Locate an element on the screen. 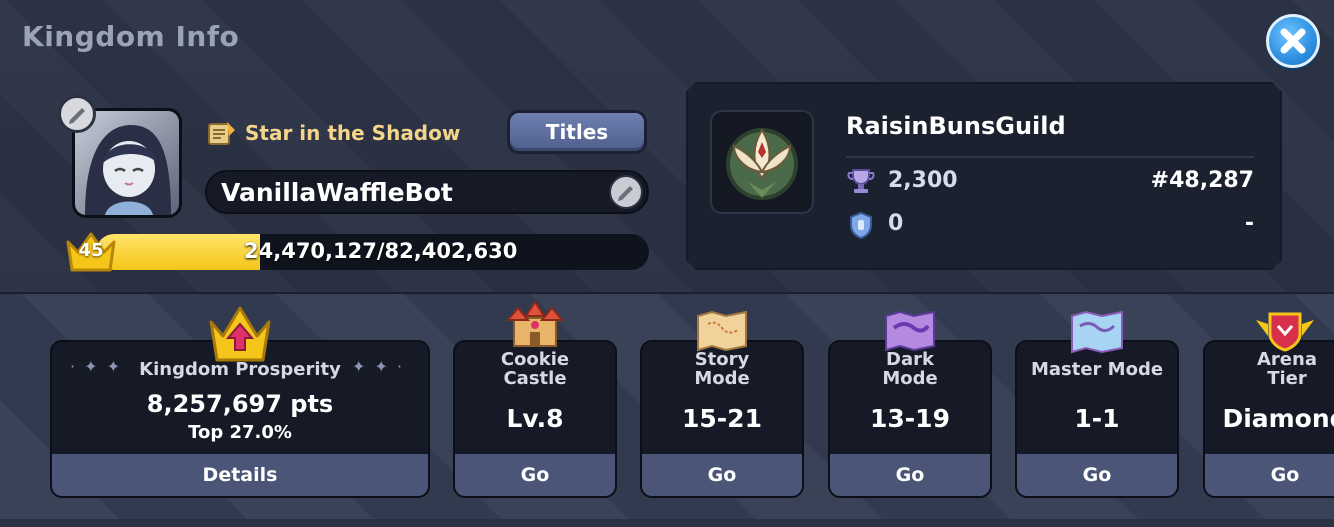  arena-label-line2: Tier is located at coordinates (1287, 378).